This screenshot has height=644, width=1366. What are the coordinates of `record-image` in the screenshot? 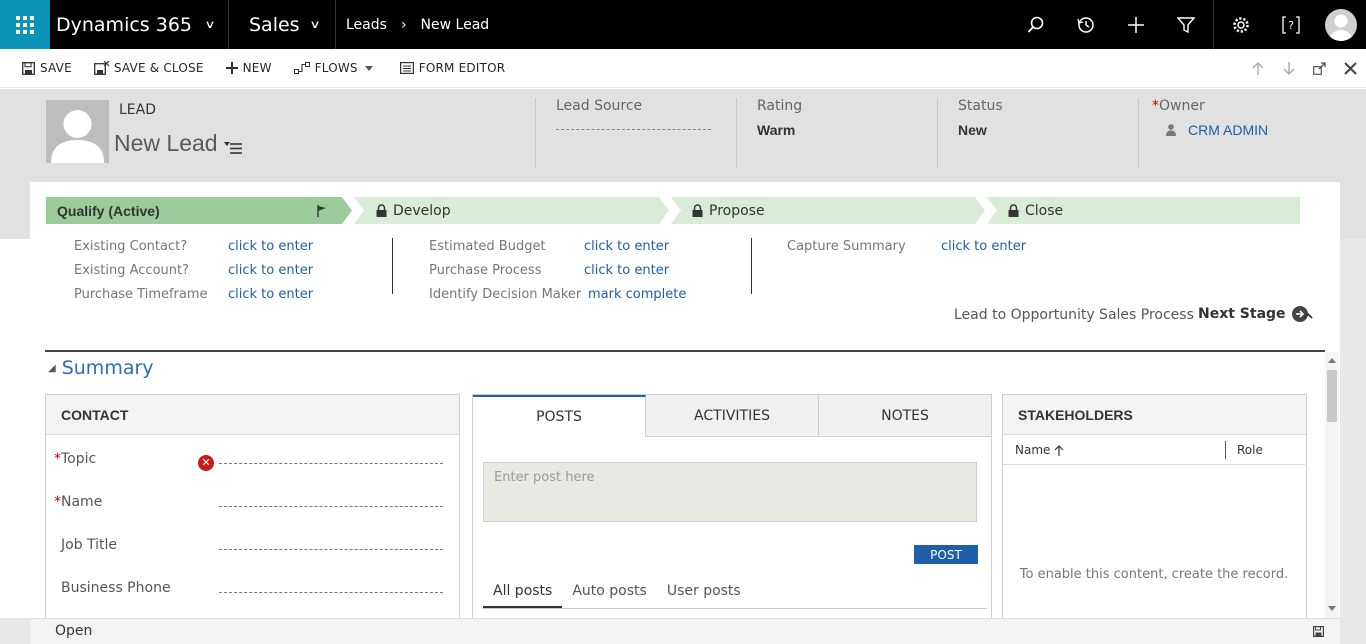 It's located at (77, 131).